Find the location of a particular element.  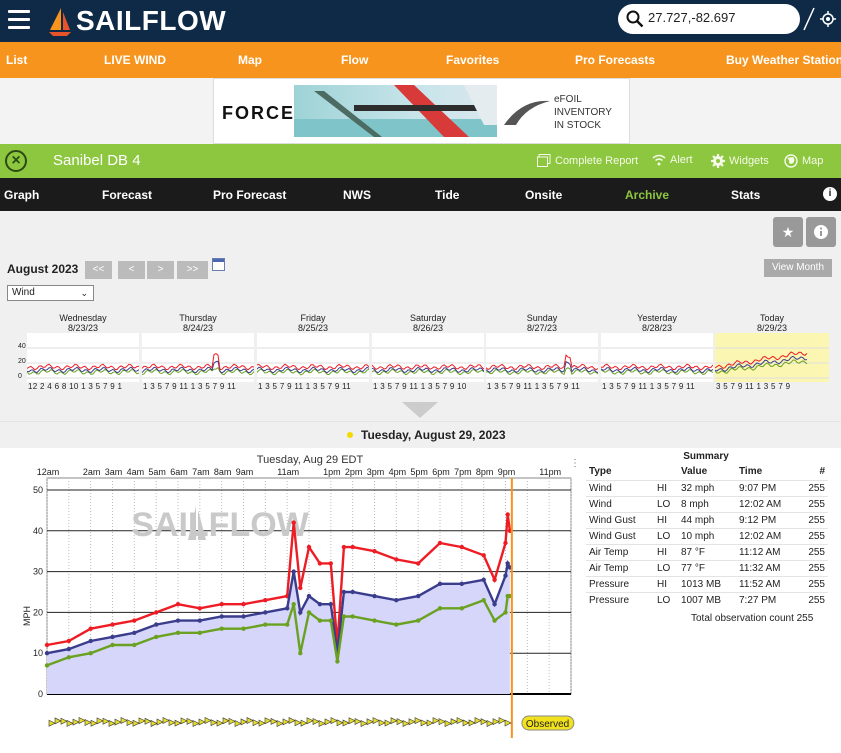

x-tick-label: 7pm is located at coordinates (463, 472).